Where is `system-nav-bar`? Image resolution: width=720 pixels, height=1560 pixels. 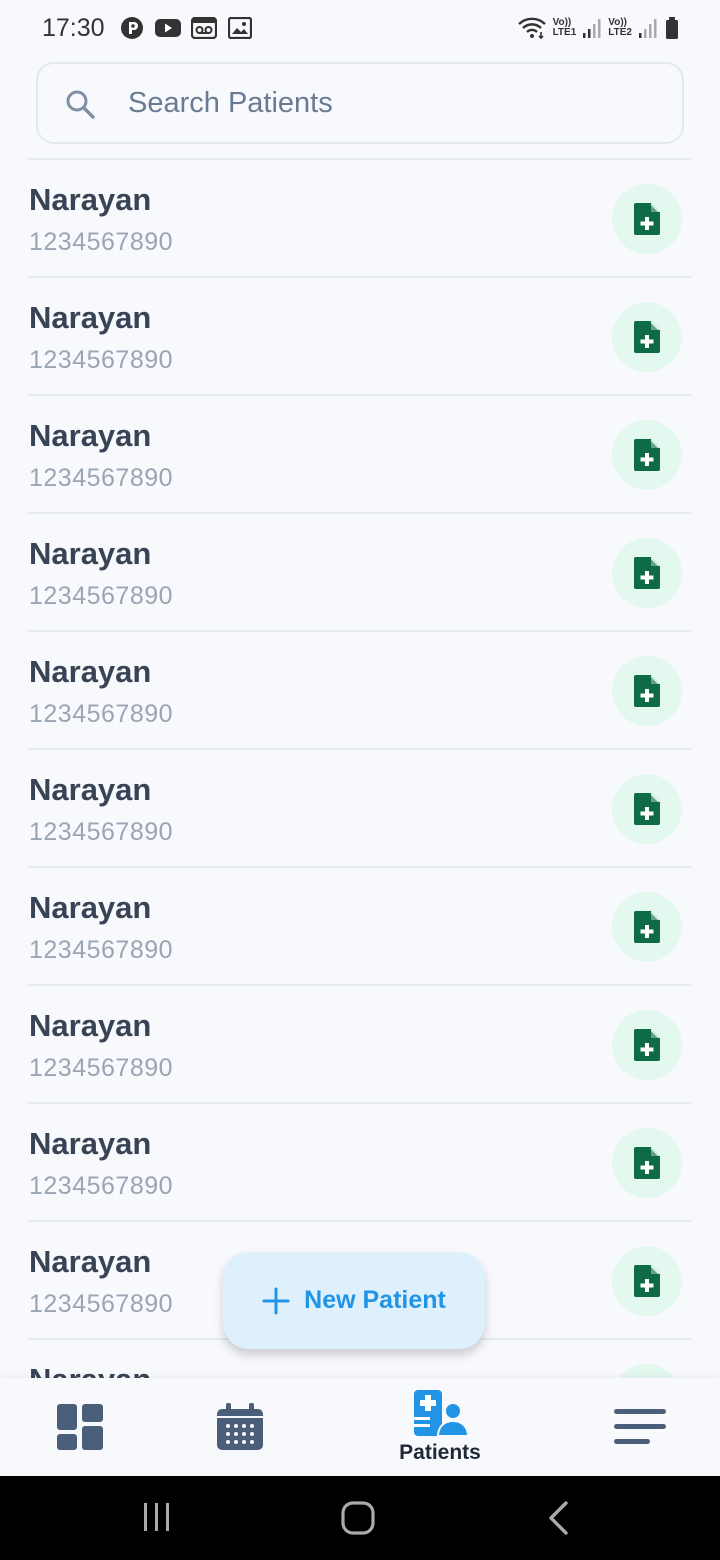 system-nav-bar is located at coordinates (360, 1518).